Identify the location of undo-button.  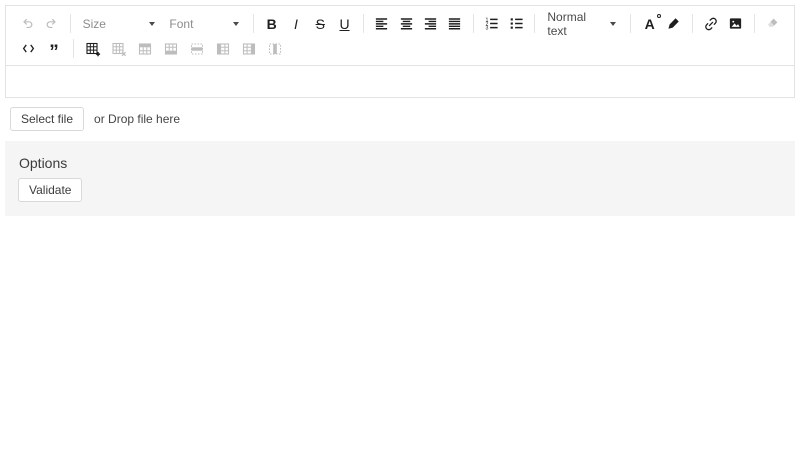
(27, 23).